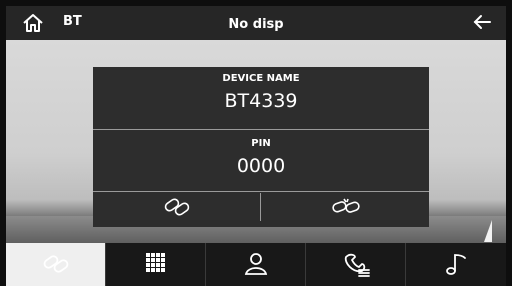 This screenshot has height=286, width=512. I want to click on tab-music, so click(456, 264).